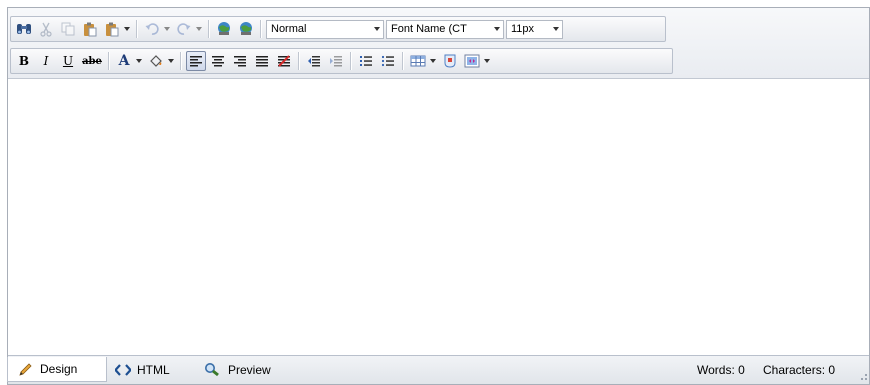 The image size is (870, 385). Describe the element at coordinates (123, 369) in the screenshot. I see `code-brackets-icon` at that location.